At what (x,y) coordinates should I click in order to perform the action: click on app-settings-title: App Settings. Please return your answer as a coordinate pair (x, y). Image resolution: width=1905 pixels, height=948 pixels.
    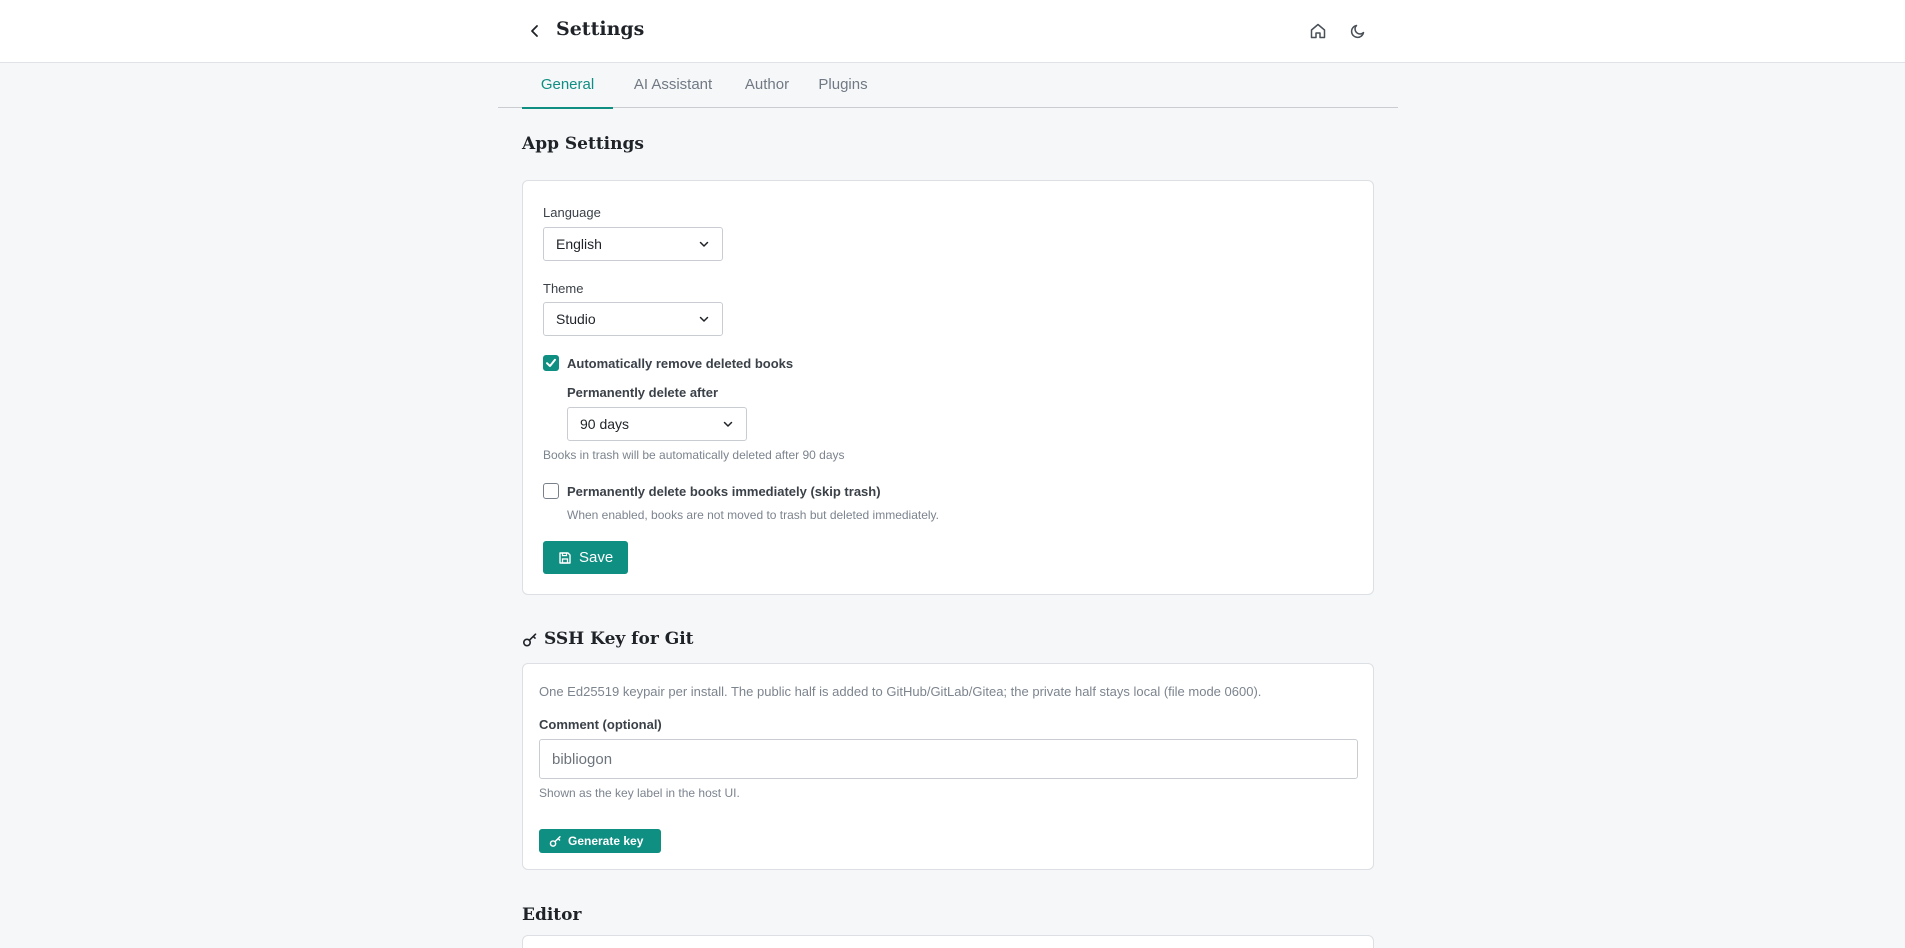
    Looking at the image, I should click on (583, 144).